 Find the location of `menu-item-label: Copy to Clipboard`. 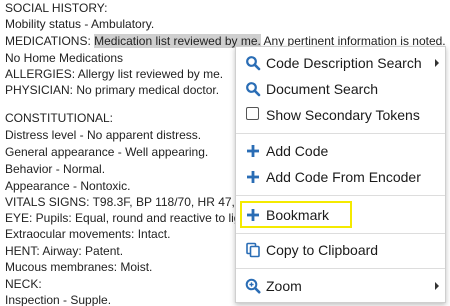

menu-item-label: Copy to Clipboard is located at coordinates (322, 250).